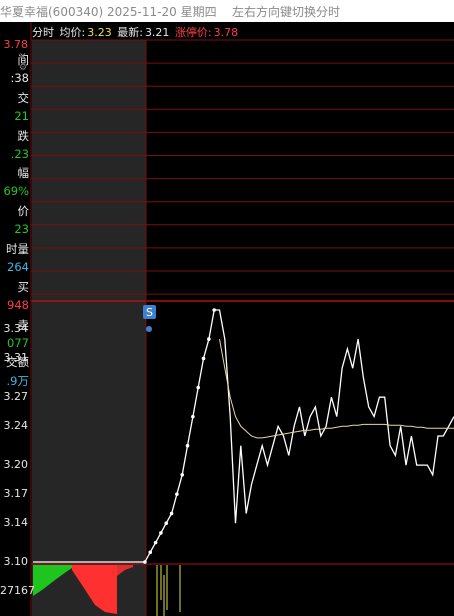  What do you see at coordinates (23, 135) in the screenshot?
I see `side-panel-item: 跌` at bounding box center [23, 135].